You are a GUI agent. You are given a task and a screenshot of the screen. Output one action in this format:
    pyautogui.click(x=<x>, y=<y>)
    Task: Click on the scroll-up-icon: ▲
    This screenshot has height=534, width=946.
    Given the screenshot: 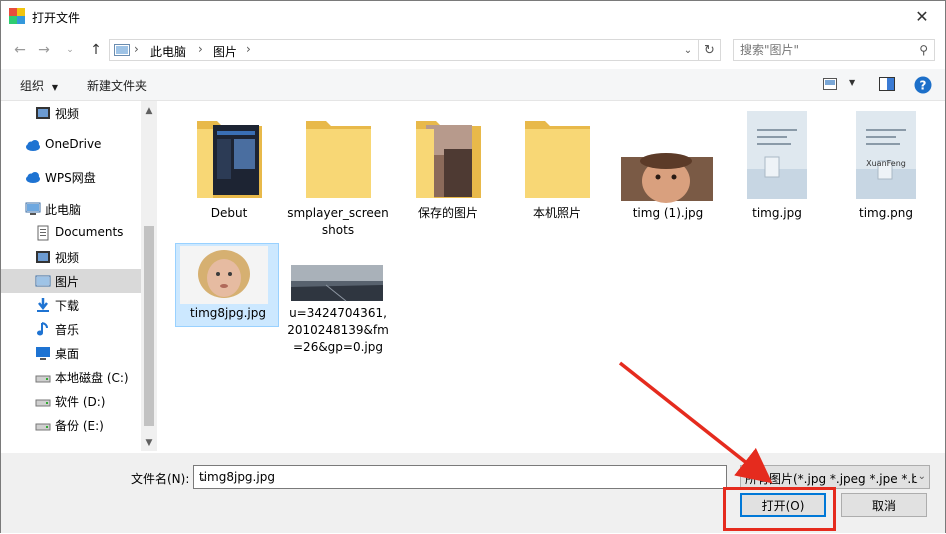 What is the action you would take?
    pyautogui.click(x=149, y=111)
    